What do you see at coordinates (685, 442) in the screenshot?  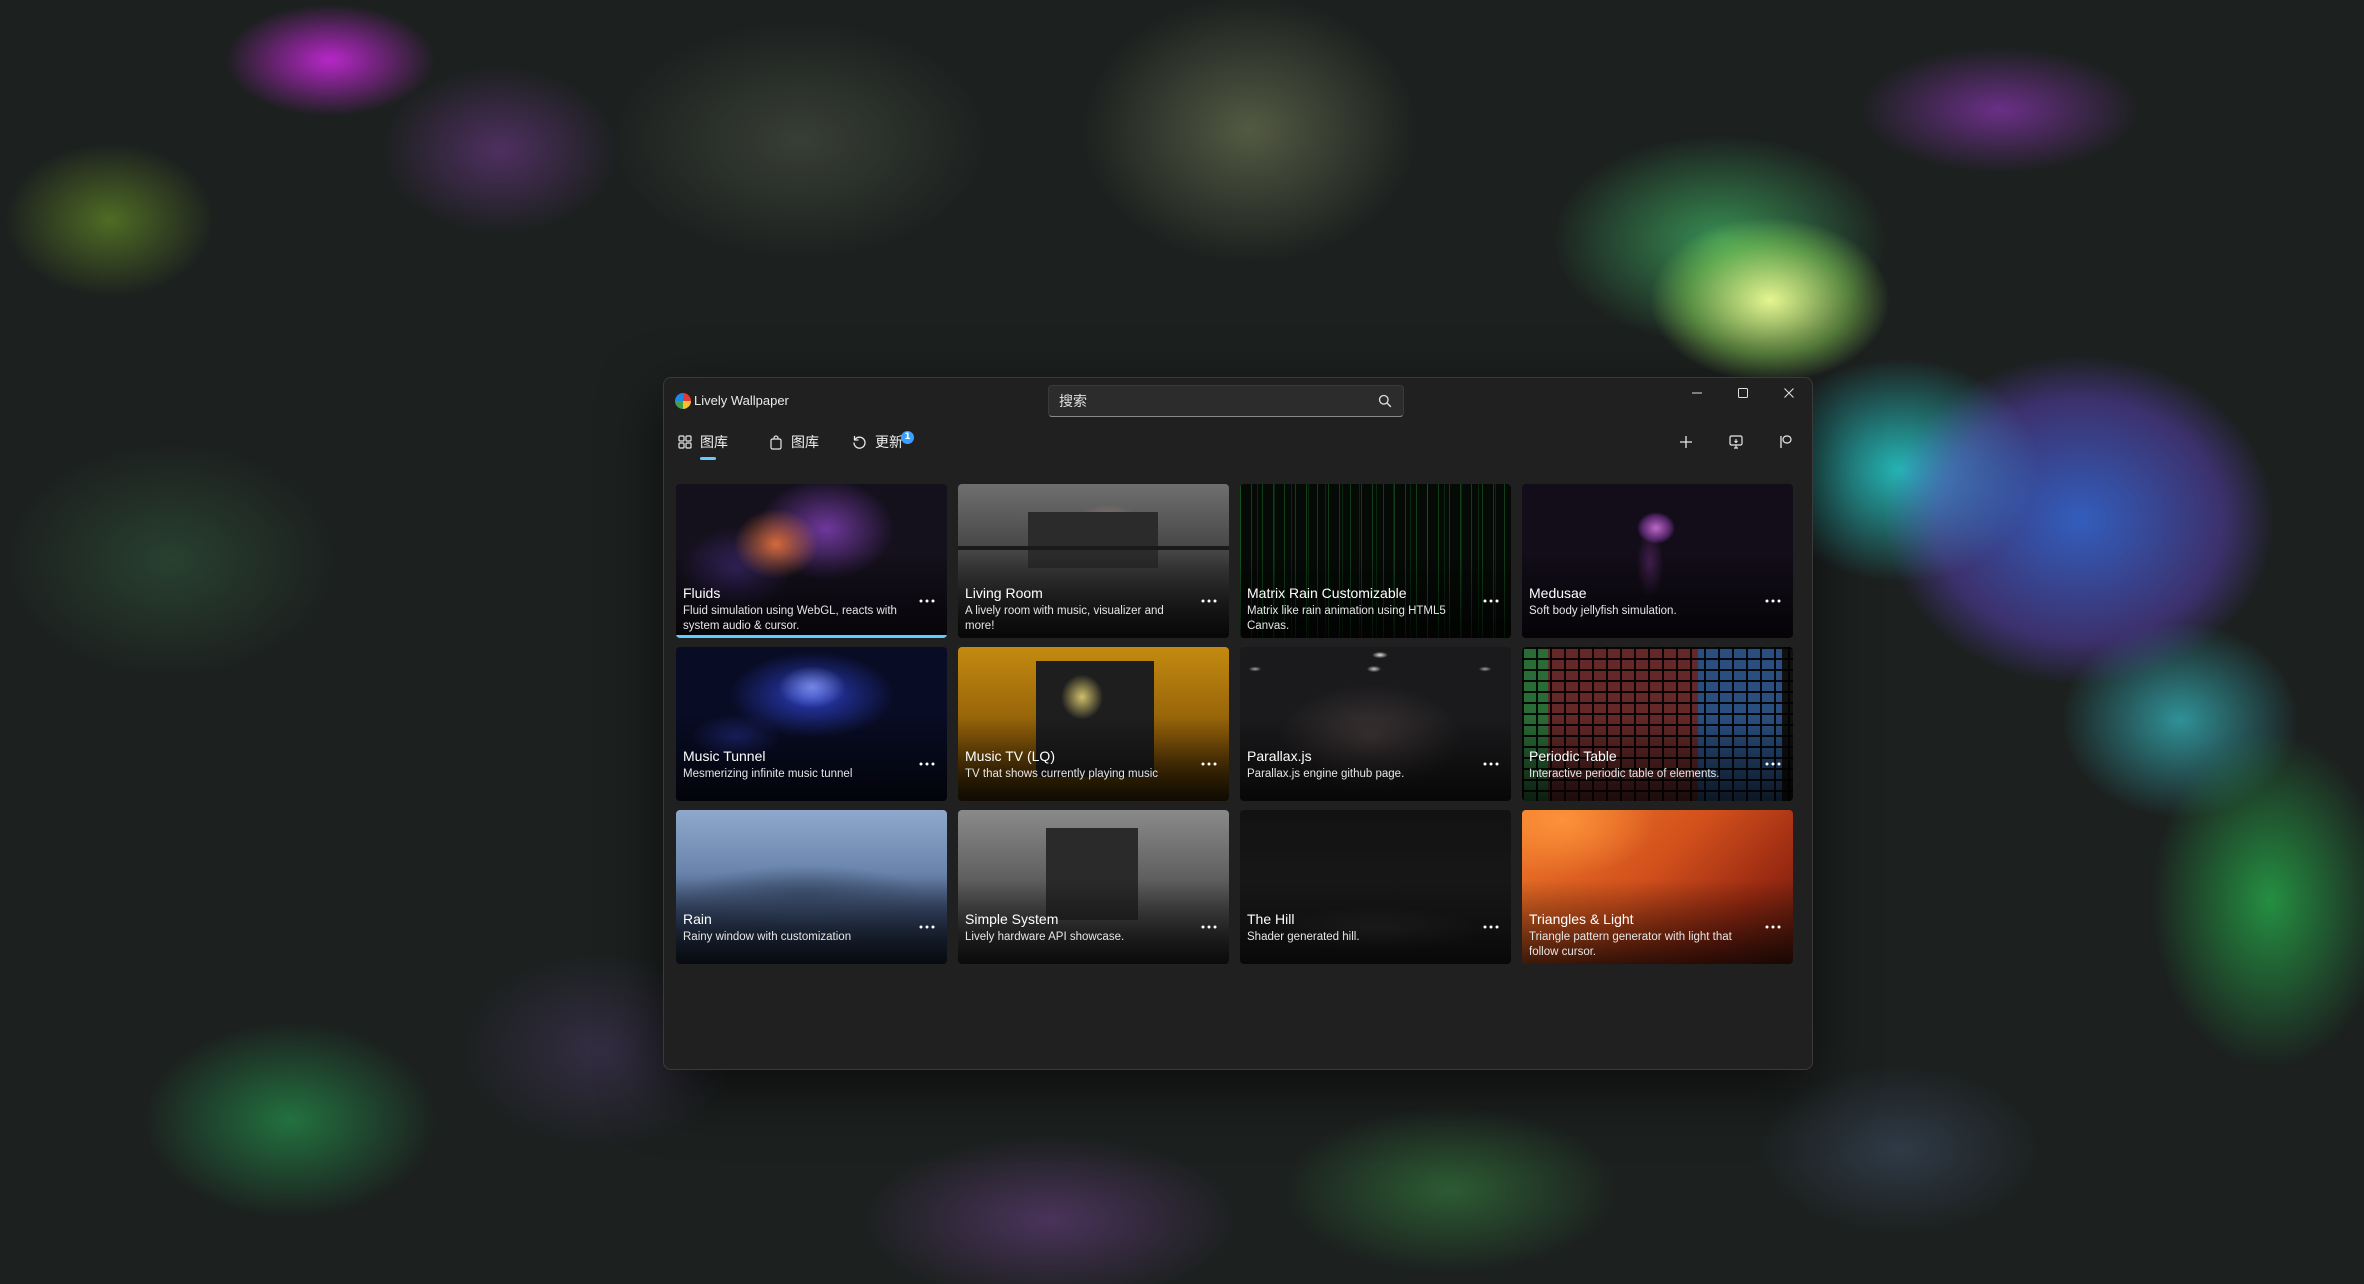 I see `grid-icon` at bounding box center [685, 442].